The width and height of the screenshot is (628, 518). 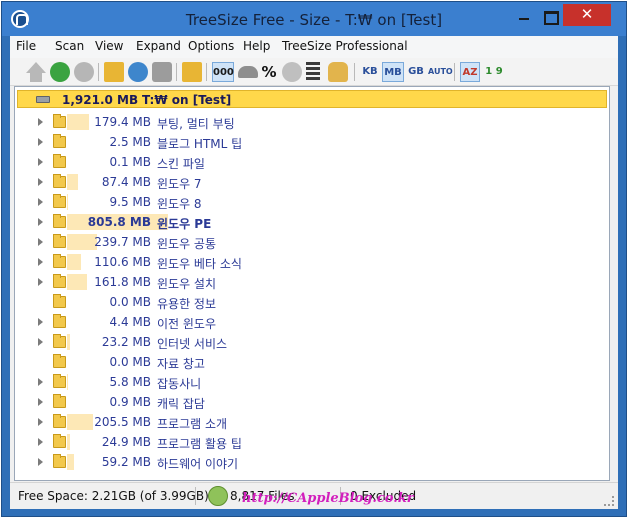 I want to click on folder-size: 24.9 MB, so click(x=126, y=442).